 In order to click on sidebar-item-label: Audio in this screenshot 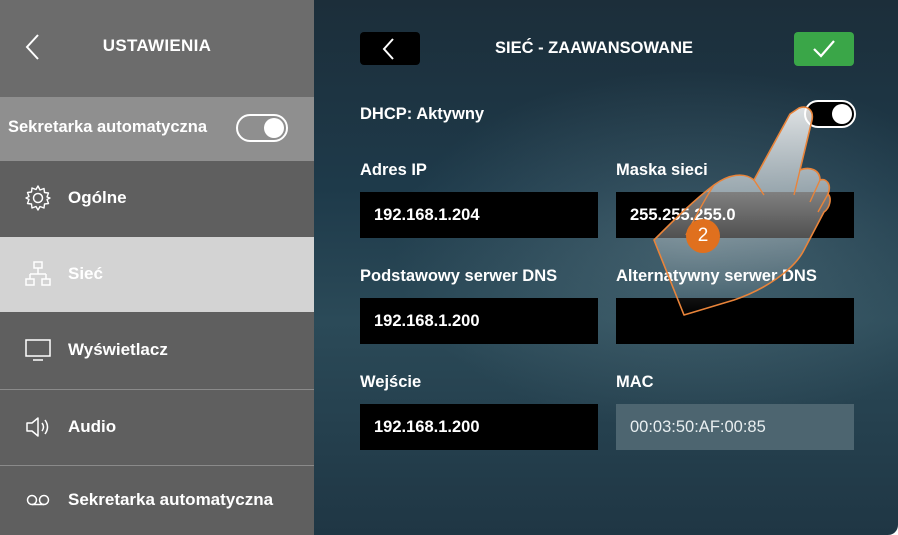, I will do `click(92, 426)`.